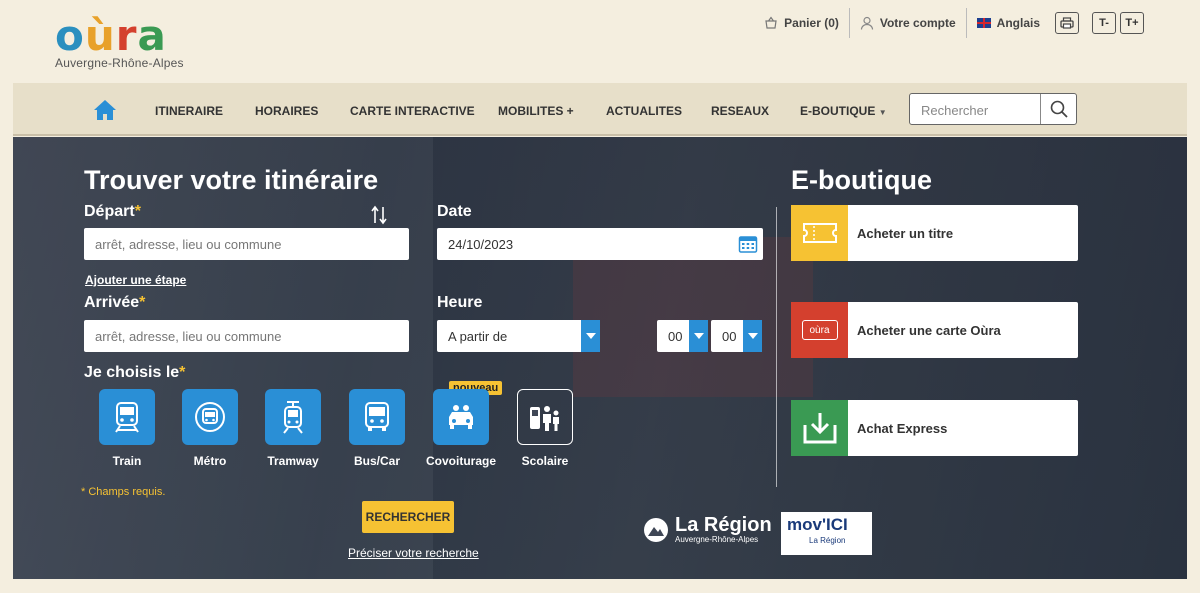 This screenshot has width=1200, height=593. I want to click on hour-select: 00, so click(682, 336).